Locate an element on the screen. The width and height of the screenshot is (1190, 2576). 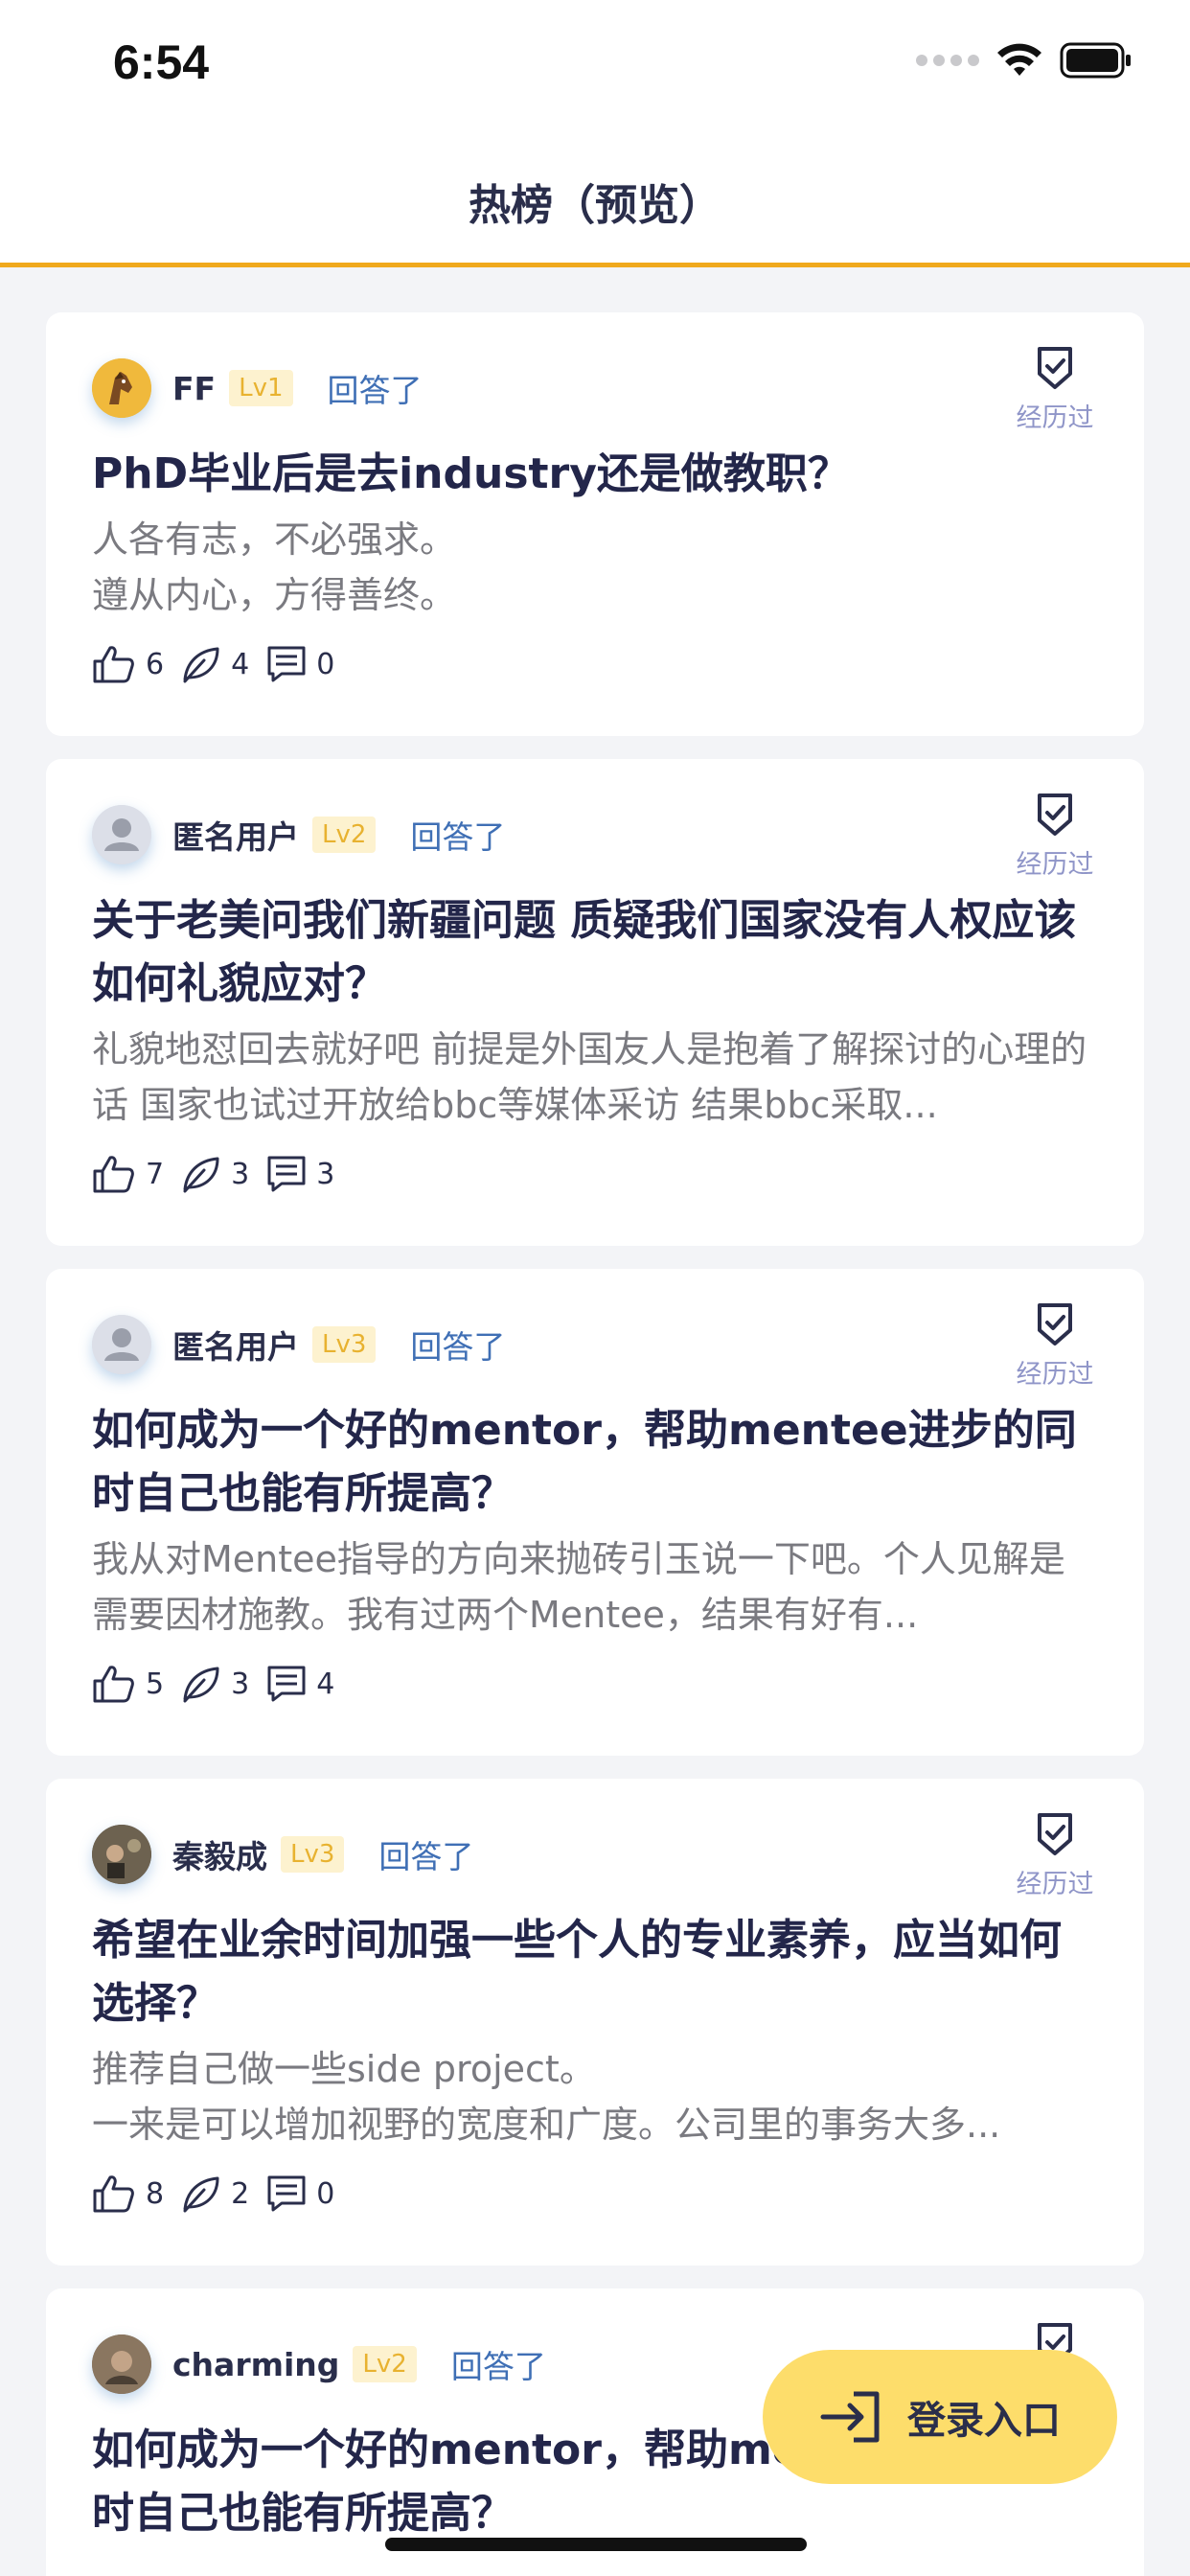
excerpt-line: 推荐自己做一些side project。 is located at coordinates (344, 2069).